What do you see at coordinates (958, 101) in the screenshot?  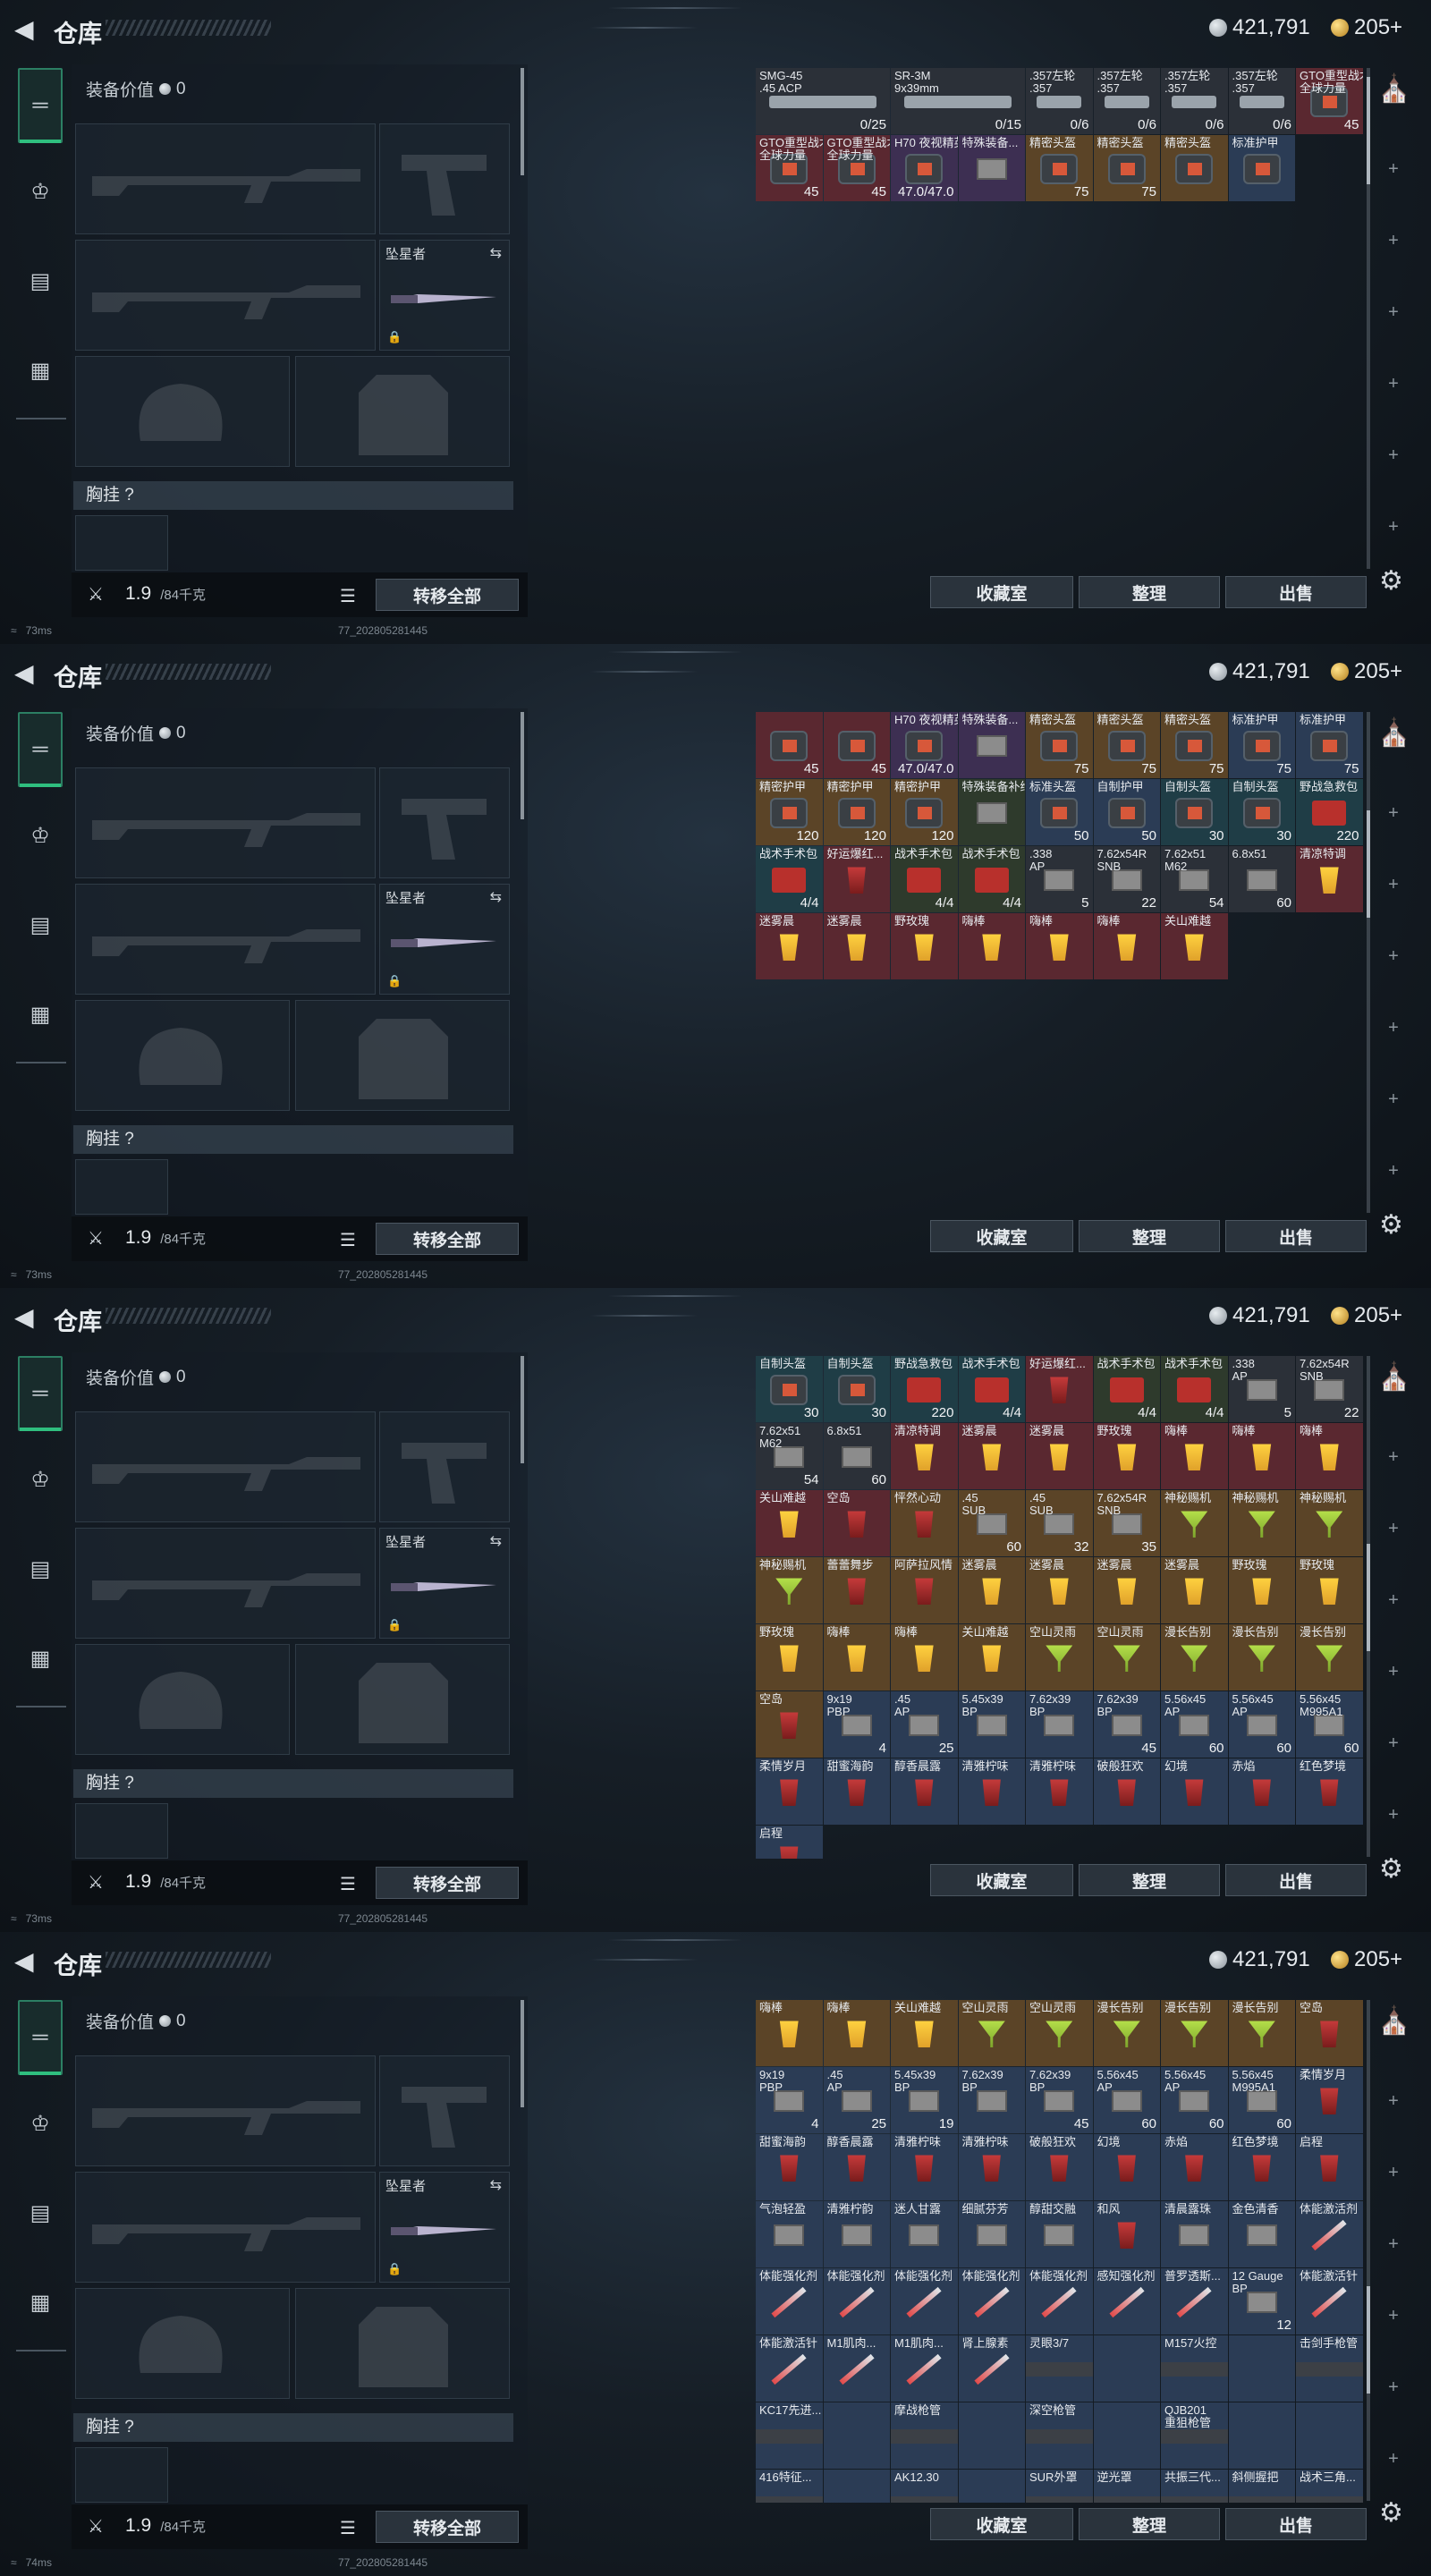 I see `storage-item: SR-3M 9x39mm 0/15` at bounding box center [958, 101].